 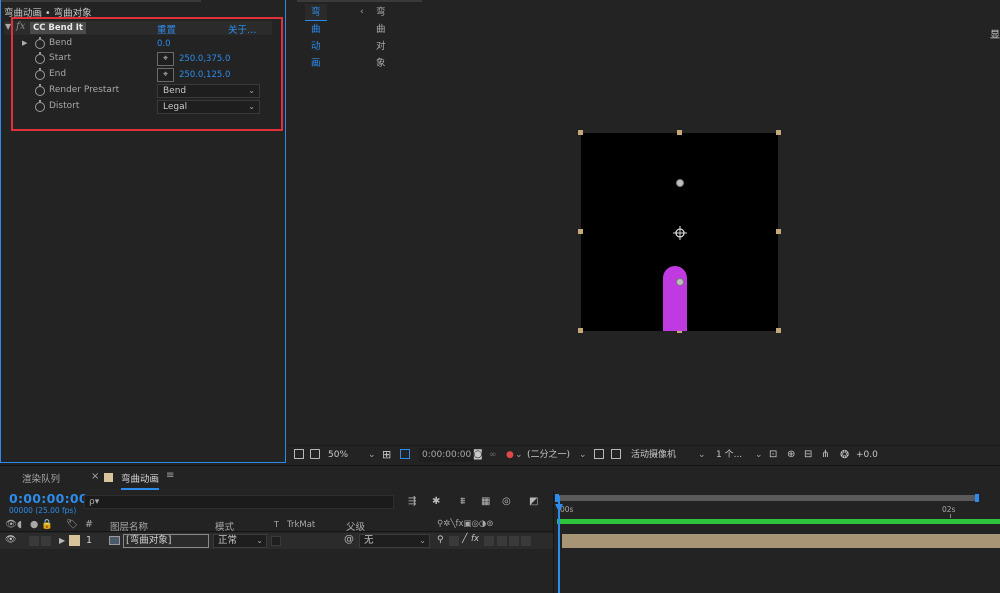 What do you see at coordinates (72, 524) in the screenshot?
I see `label-tag-icon: 🏷` at bounding box center [72, 524].